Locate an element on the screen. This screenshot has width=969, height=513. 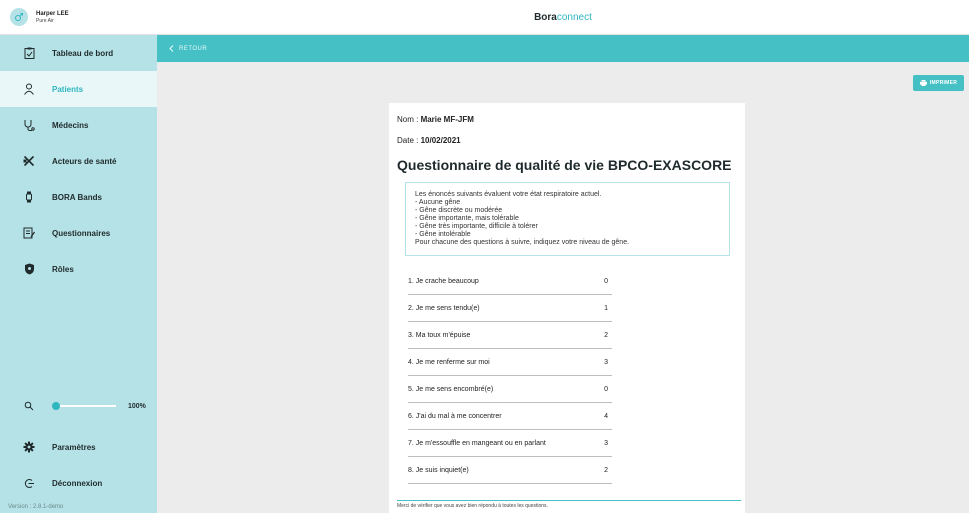
sidebar-item-label: Tableau de bord is located at coordinates (83, 53).